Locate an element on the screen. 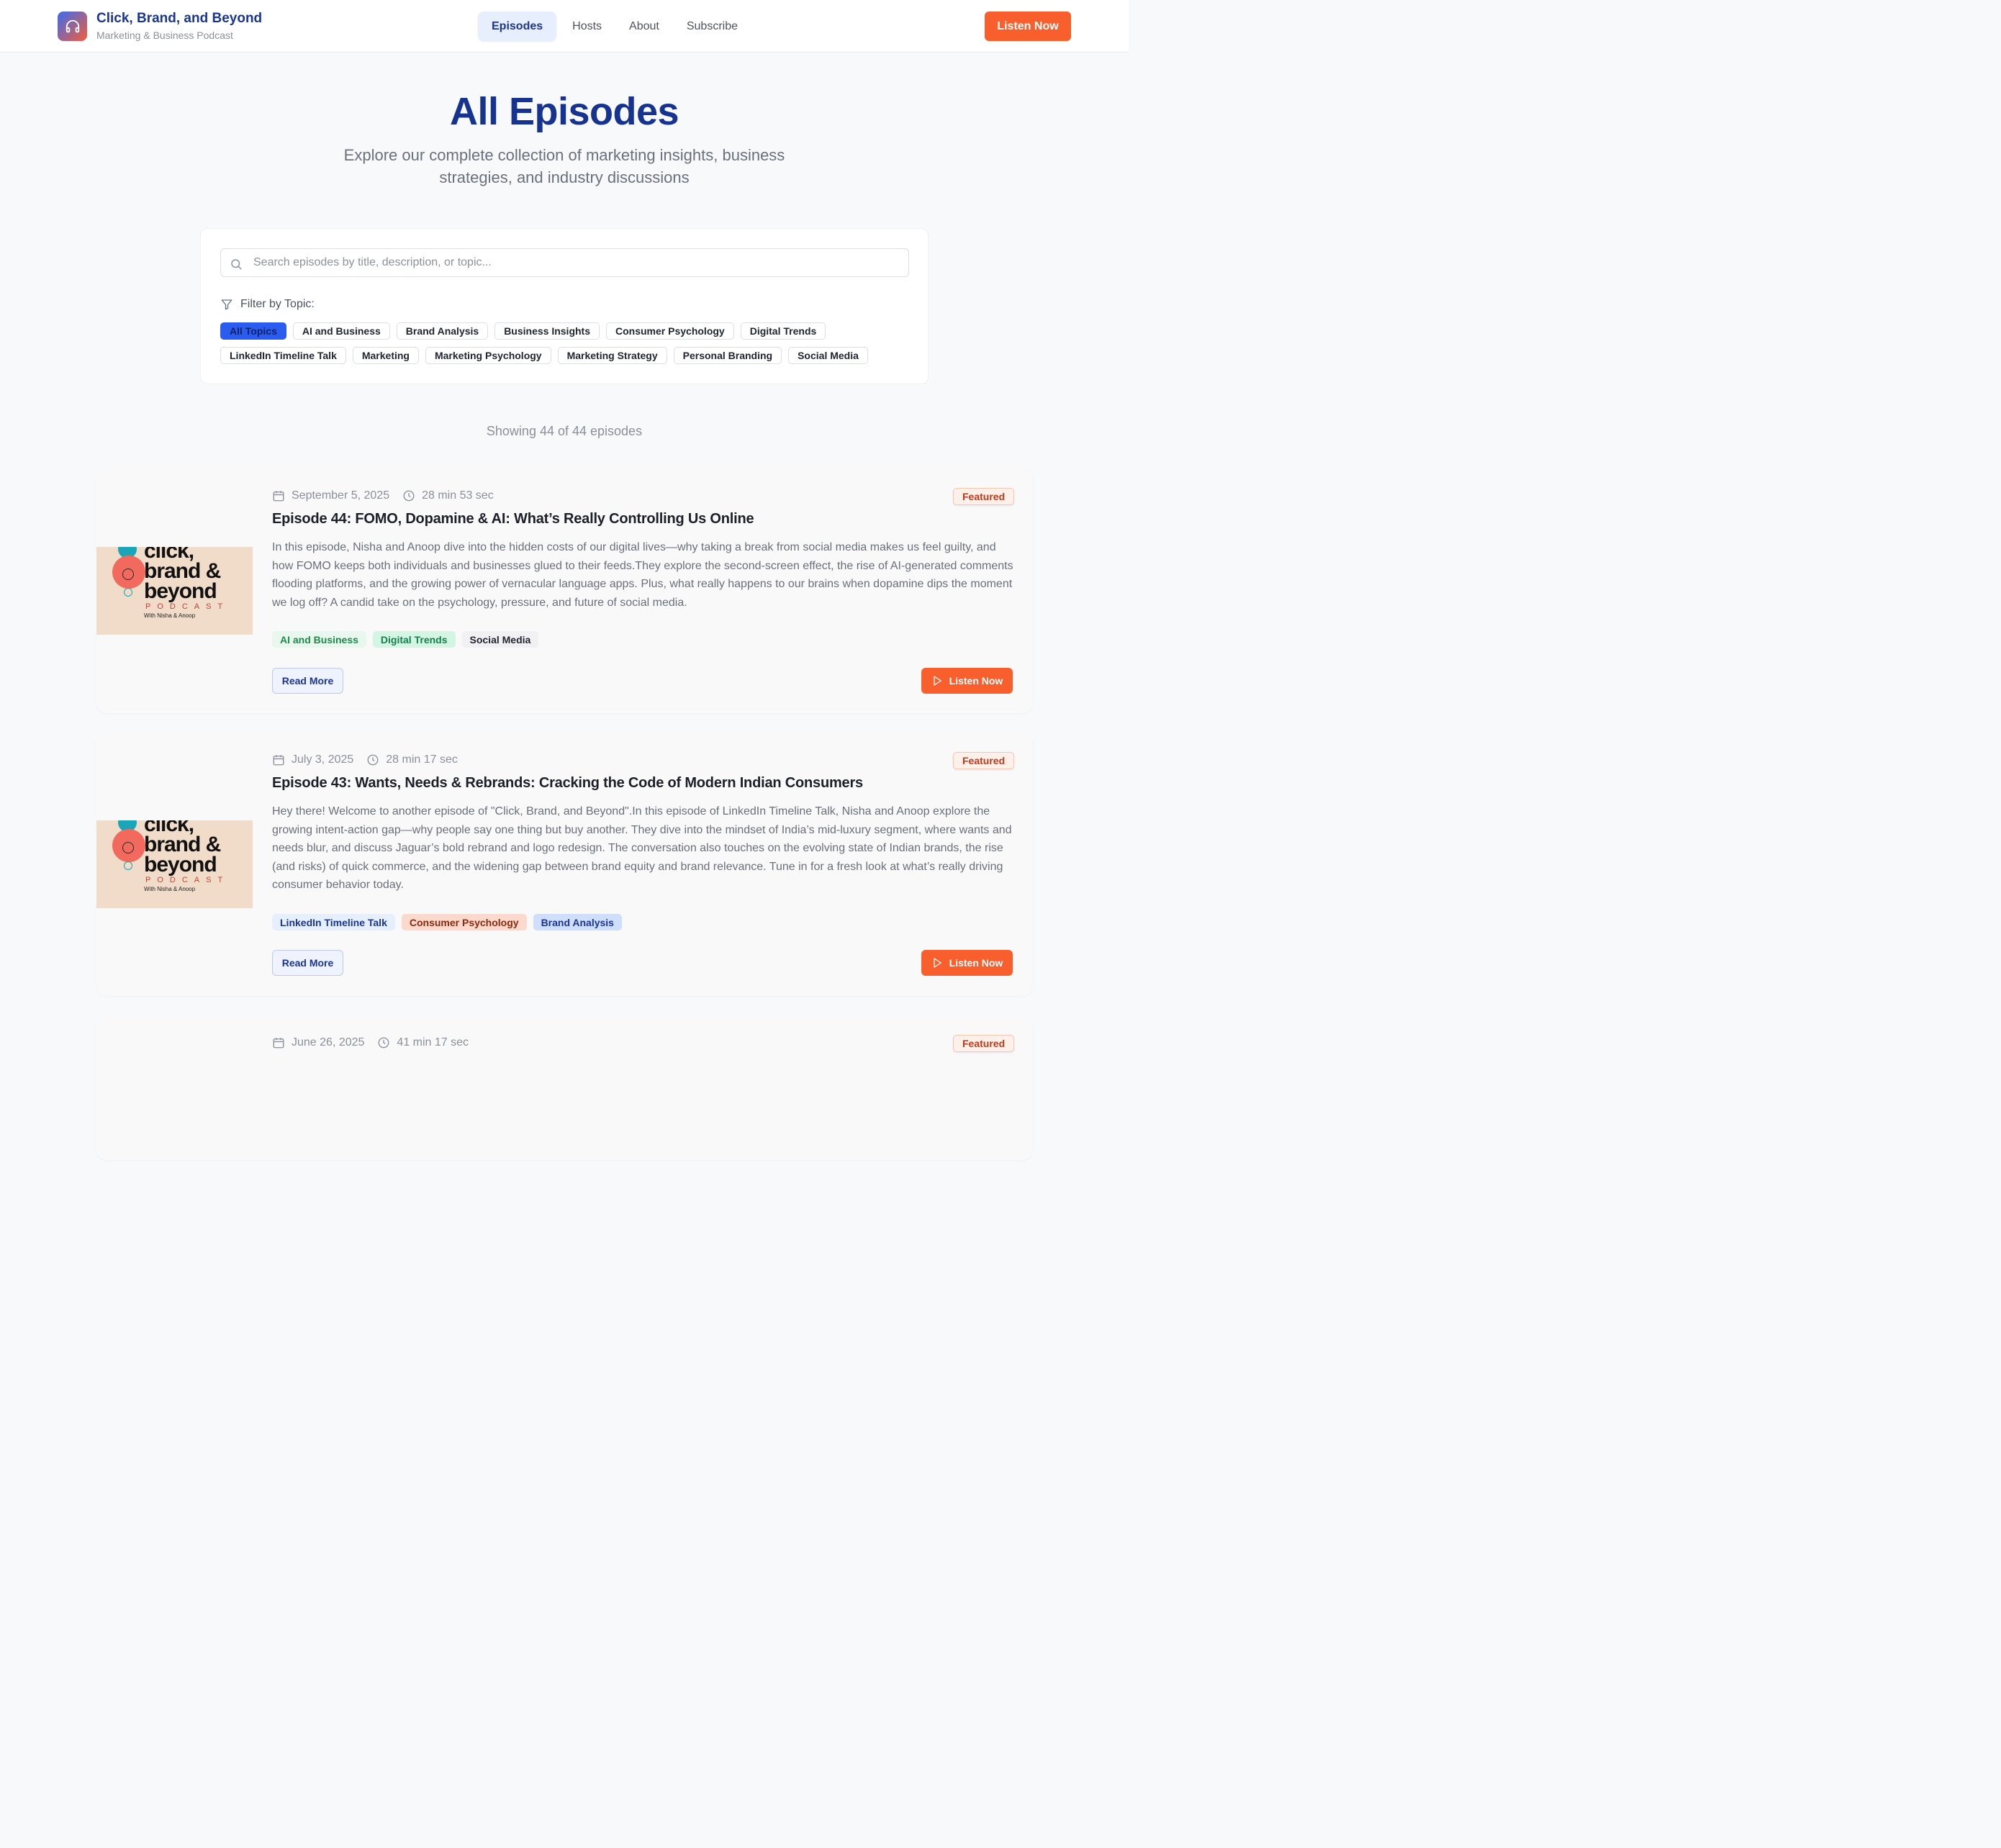 This screenshot has width=2001, height=1848. episode-tag: AI and Business is located at coordinates (319, 639).